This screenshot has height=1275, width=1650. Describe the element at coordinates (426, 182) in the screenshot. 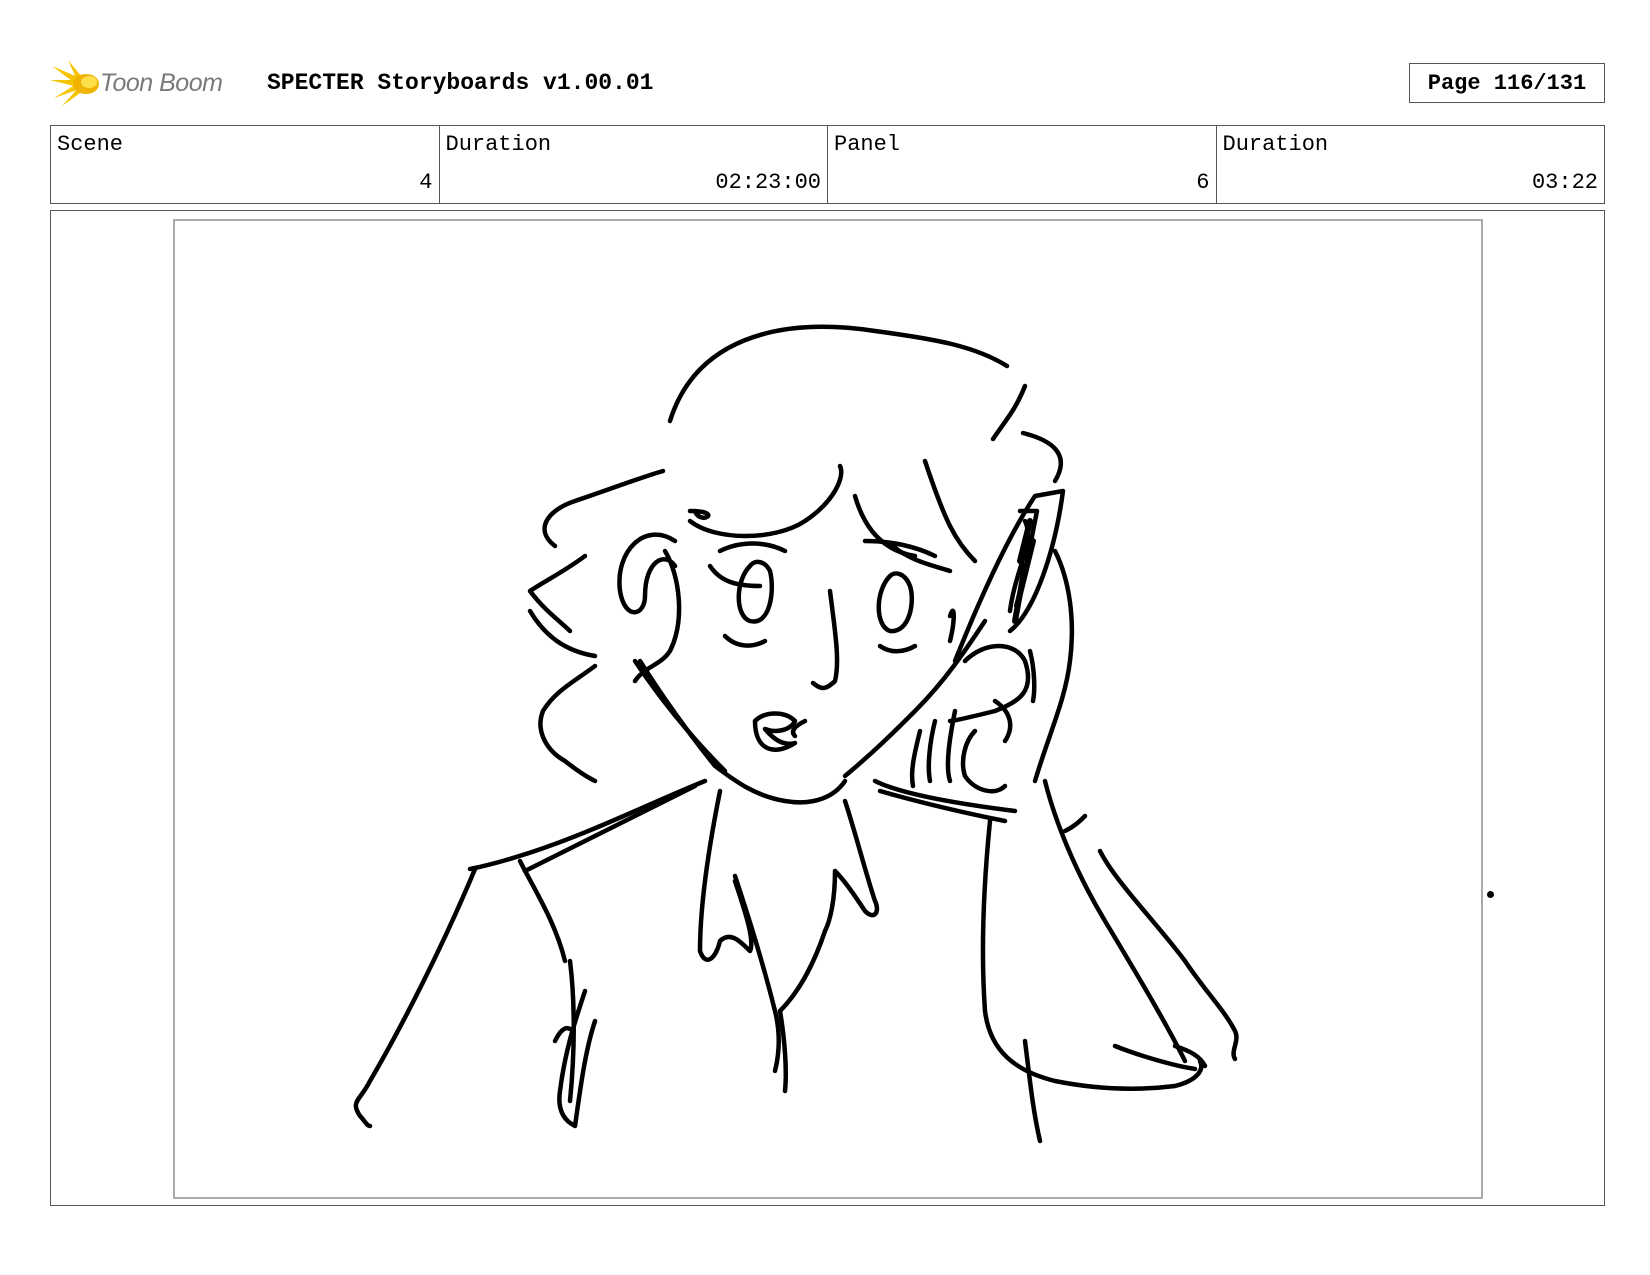

I see `scene-value: 4` at that location.